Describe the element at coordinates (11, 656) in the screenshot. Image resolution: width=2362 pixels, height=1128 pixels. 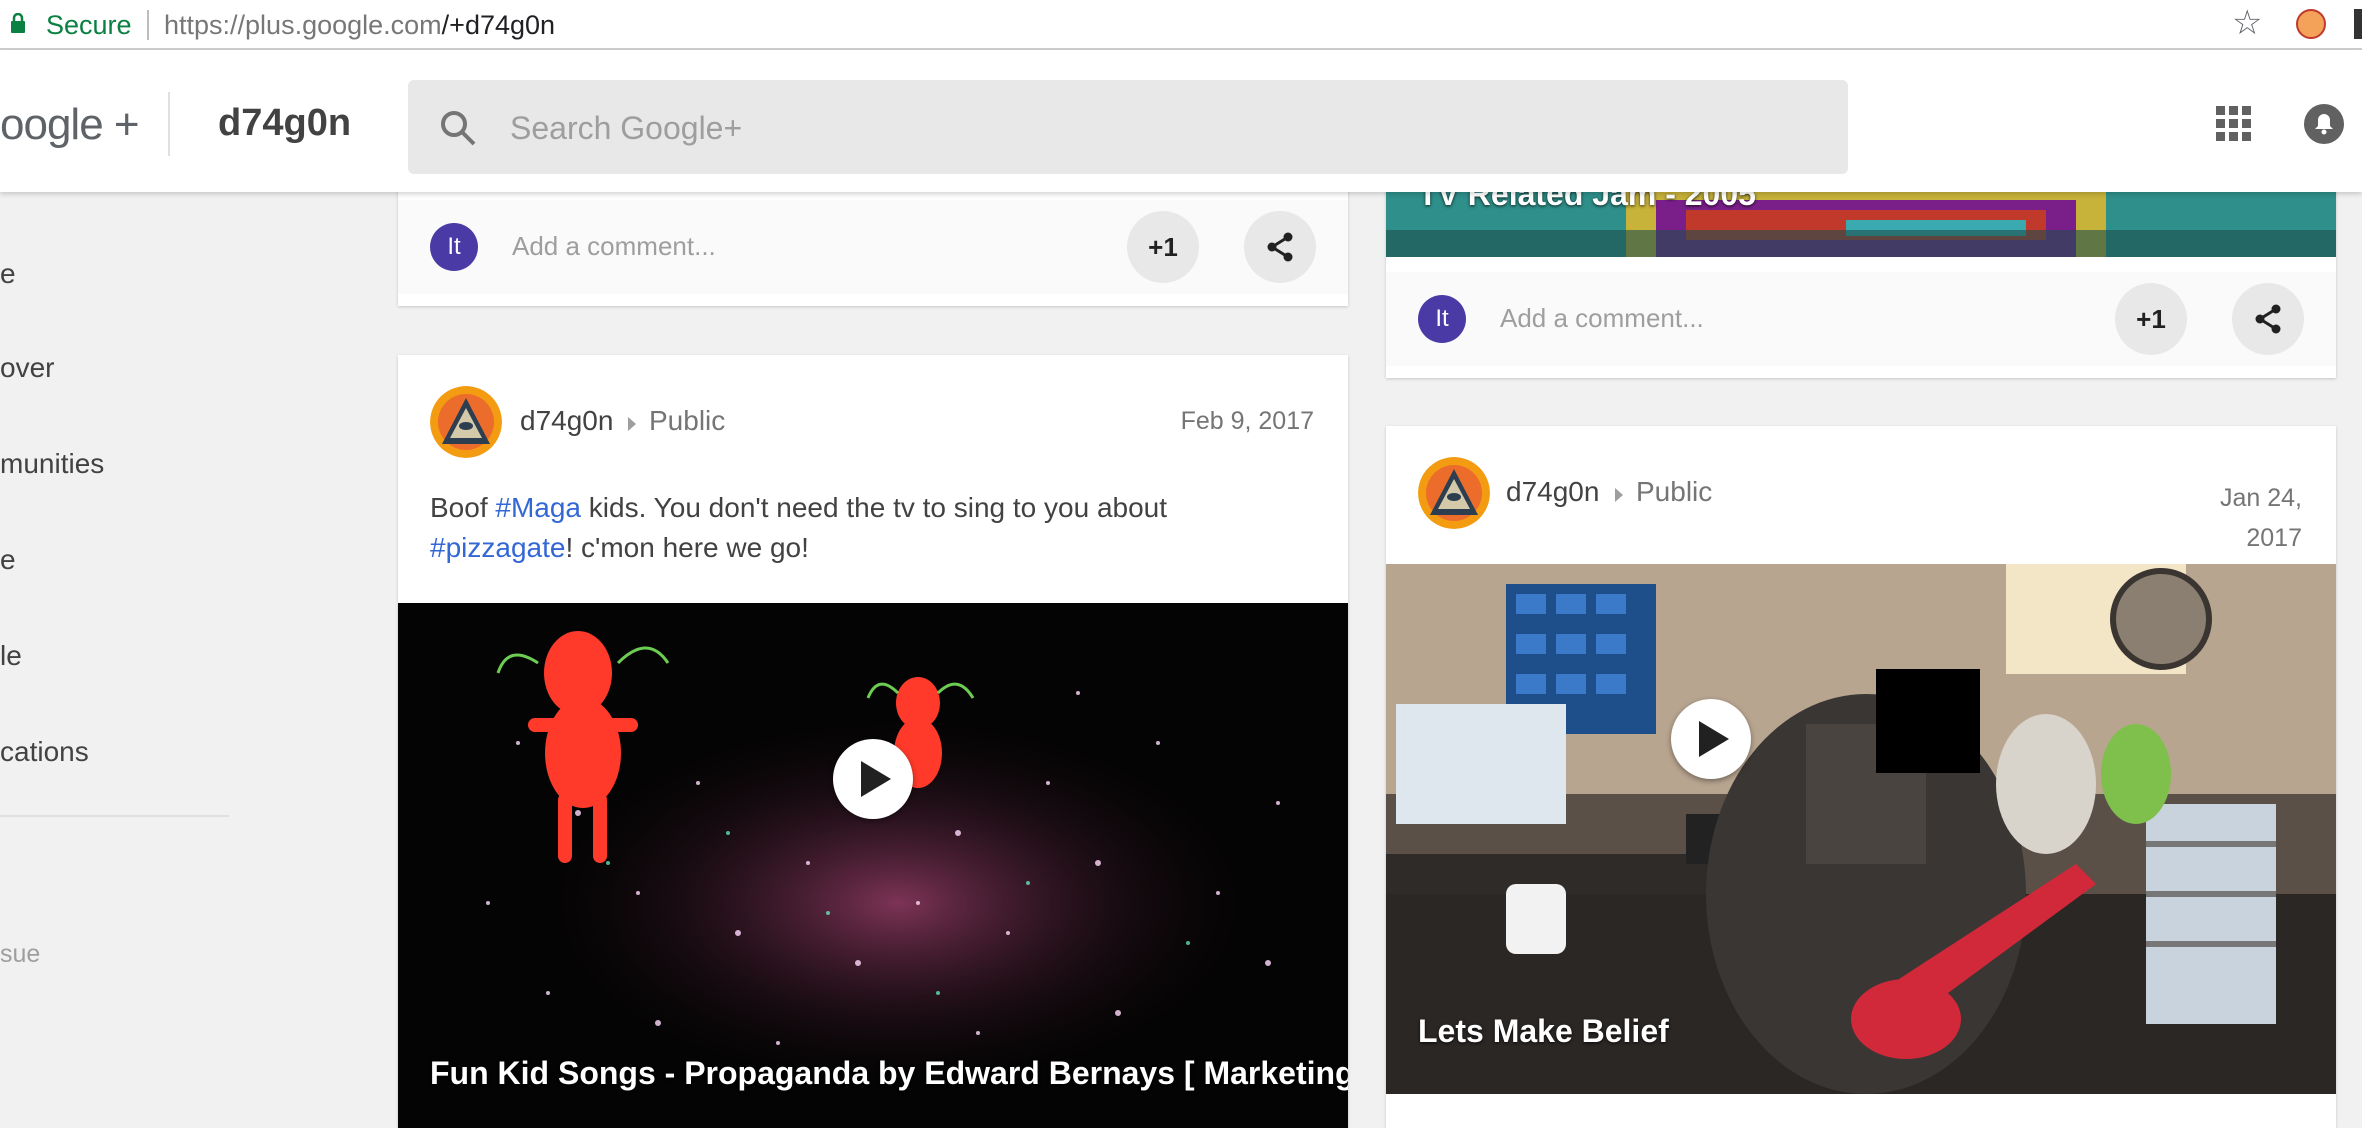
I see `sidebar-item-people: le` at that location.